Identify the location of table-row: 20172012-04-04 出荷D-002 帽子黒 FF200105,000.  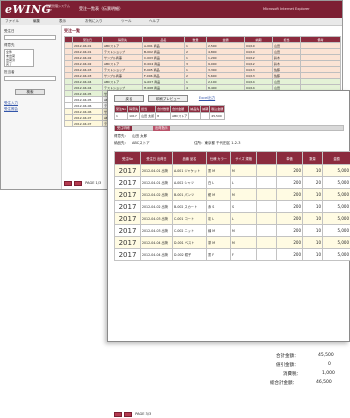
(232, 255).